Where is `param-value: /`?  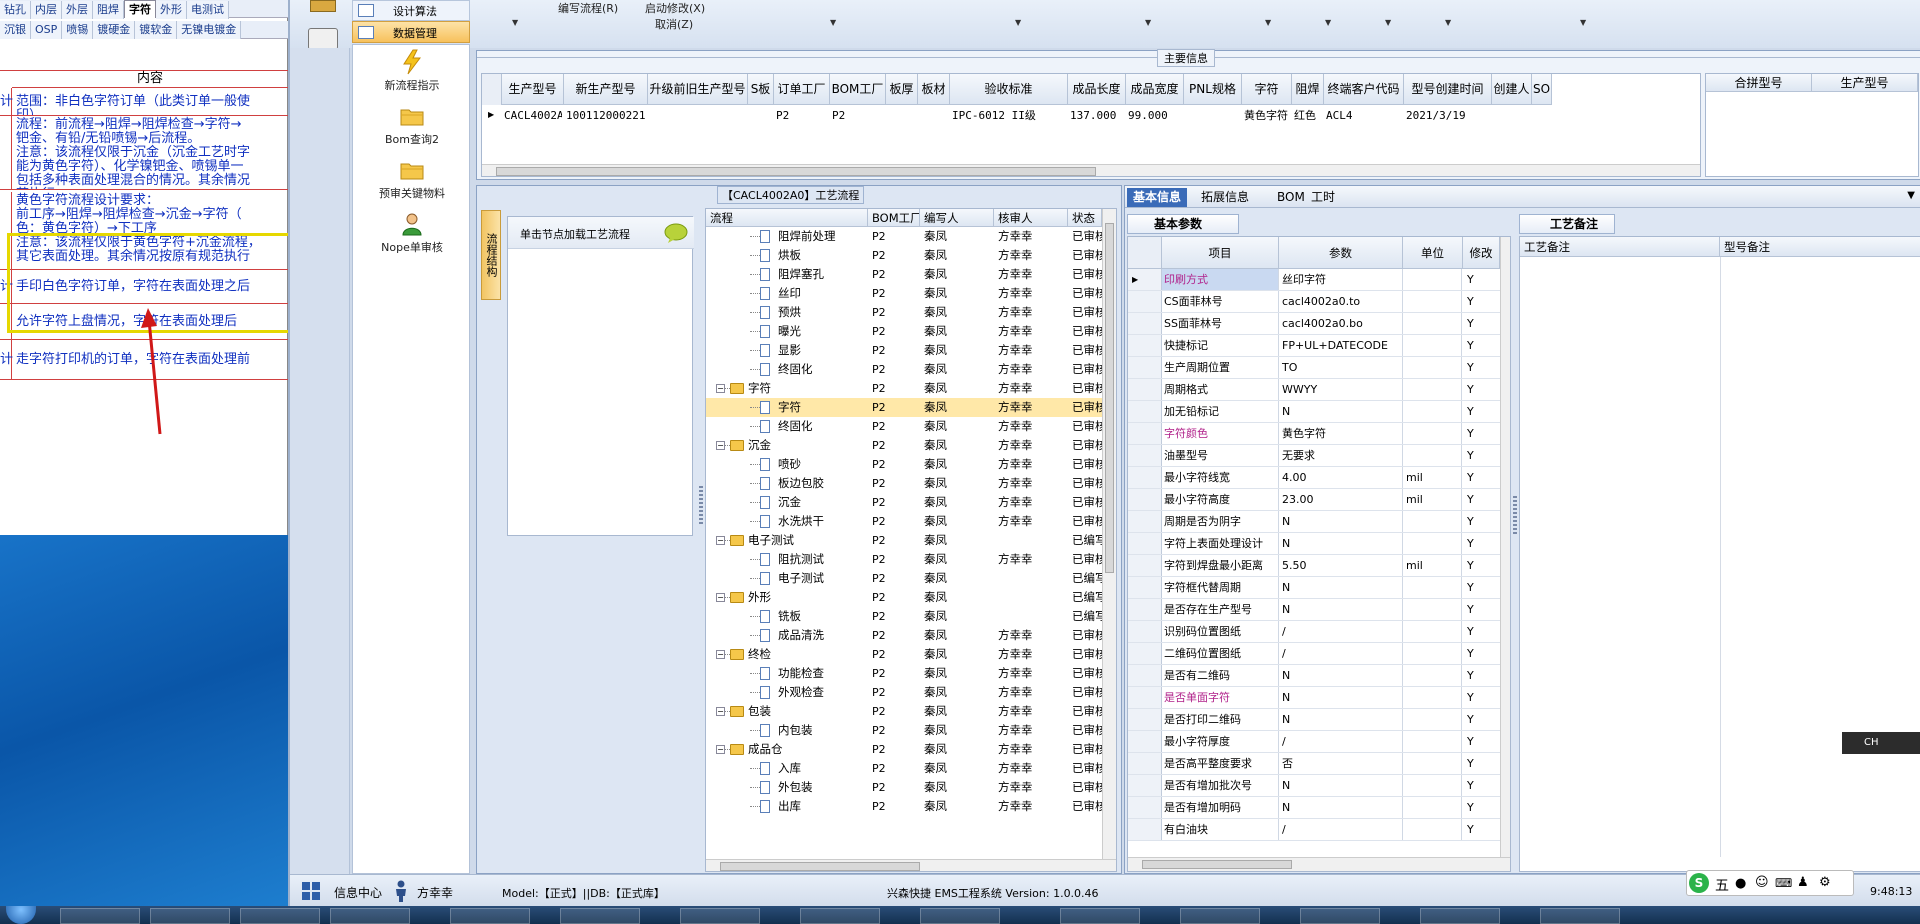 param-value: / is located at coordinates (1341, 653).